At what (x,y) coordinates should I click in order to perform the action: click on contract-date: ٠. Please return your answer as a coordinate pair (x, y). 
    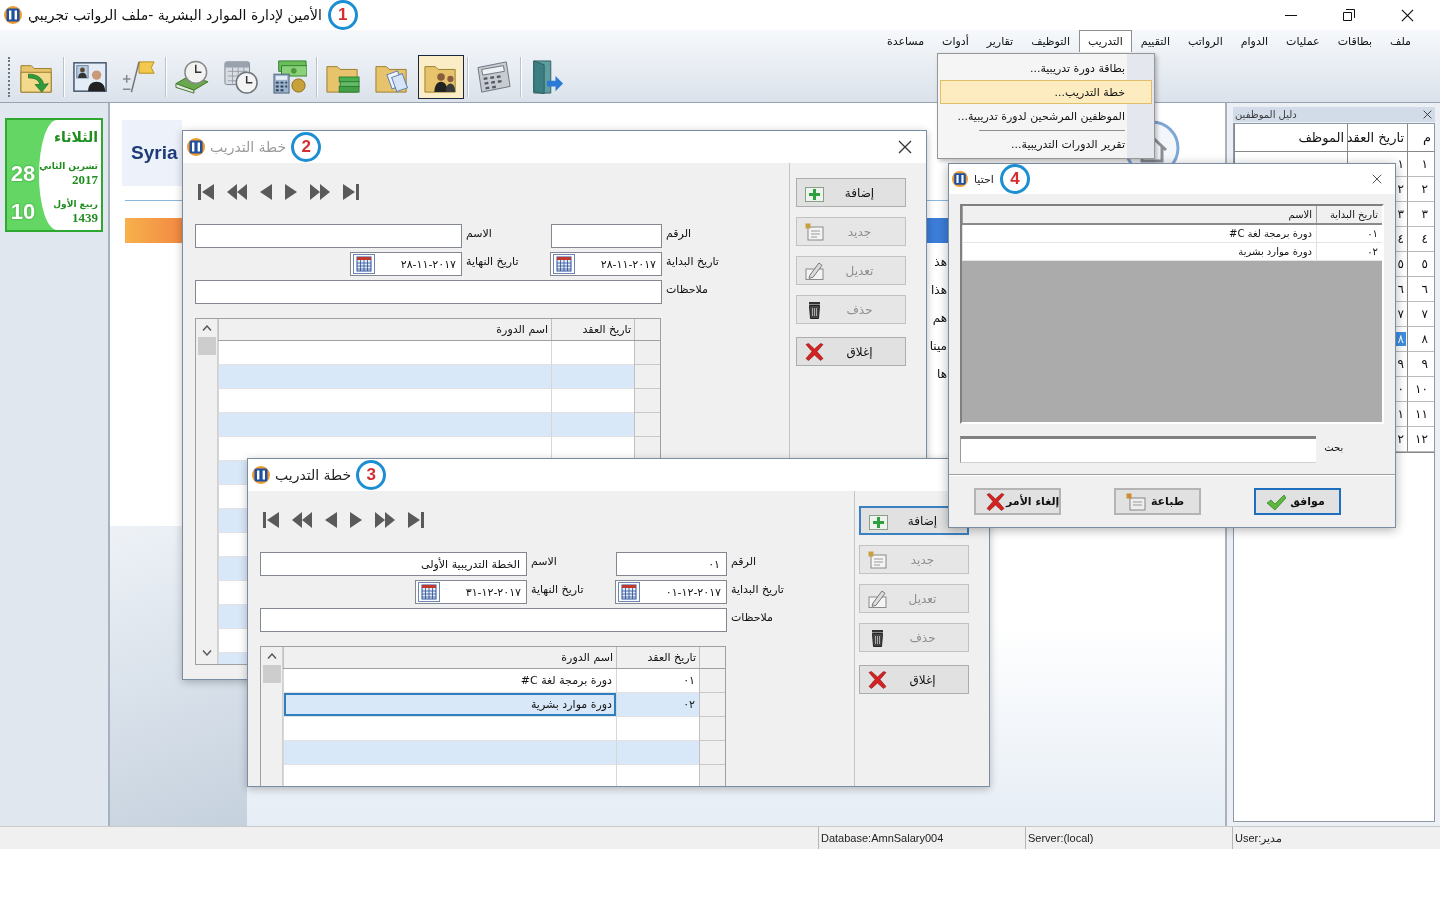
    Looking at the image, I should click on (1400, 389).